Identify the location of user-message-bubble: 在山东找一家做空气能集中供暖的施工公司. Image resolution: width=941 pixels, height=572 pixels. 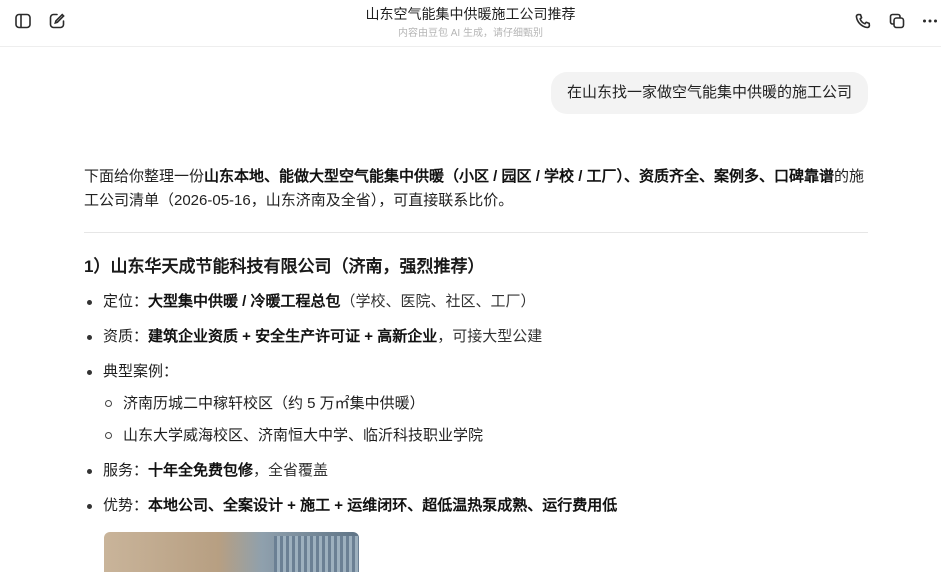
(709, 93).